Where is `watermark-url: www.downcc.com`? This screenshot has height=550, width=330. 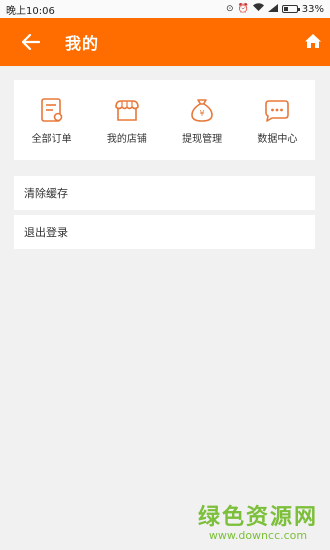 watermark-url: www.downcc.com is located at coordinates (258, 535).